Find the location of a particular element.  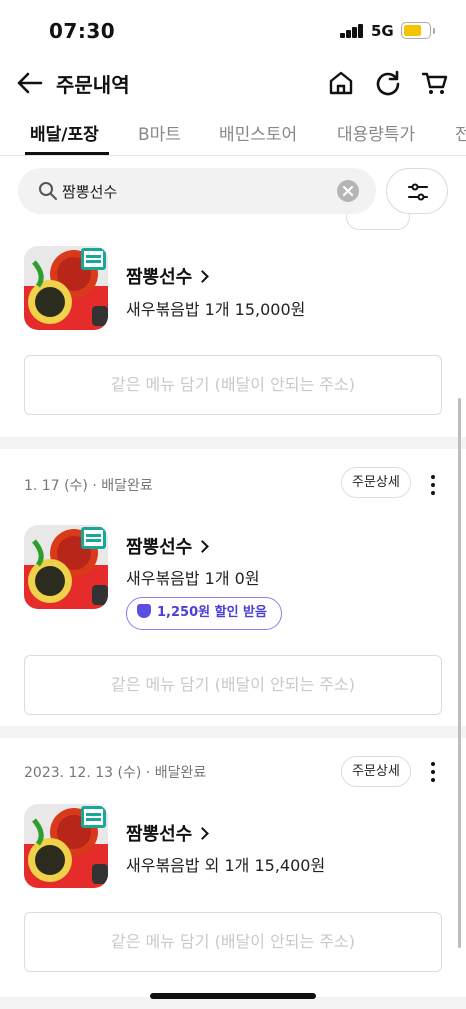

order-items: 새우볶음밥 1개 0원 is located at coordinates (193, 578).